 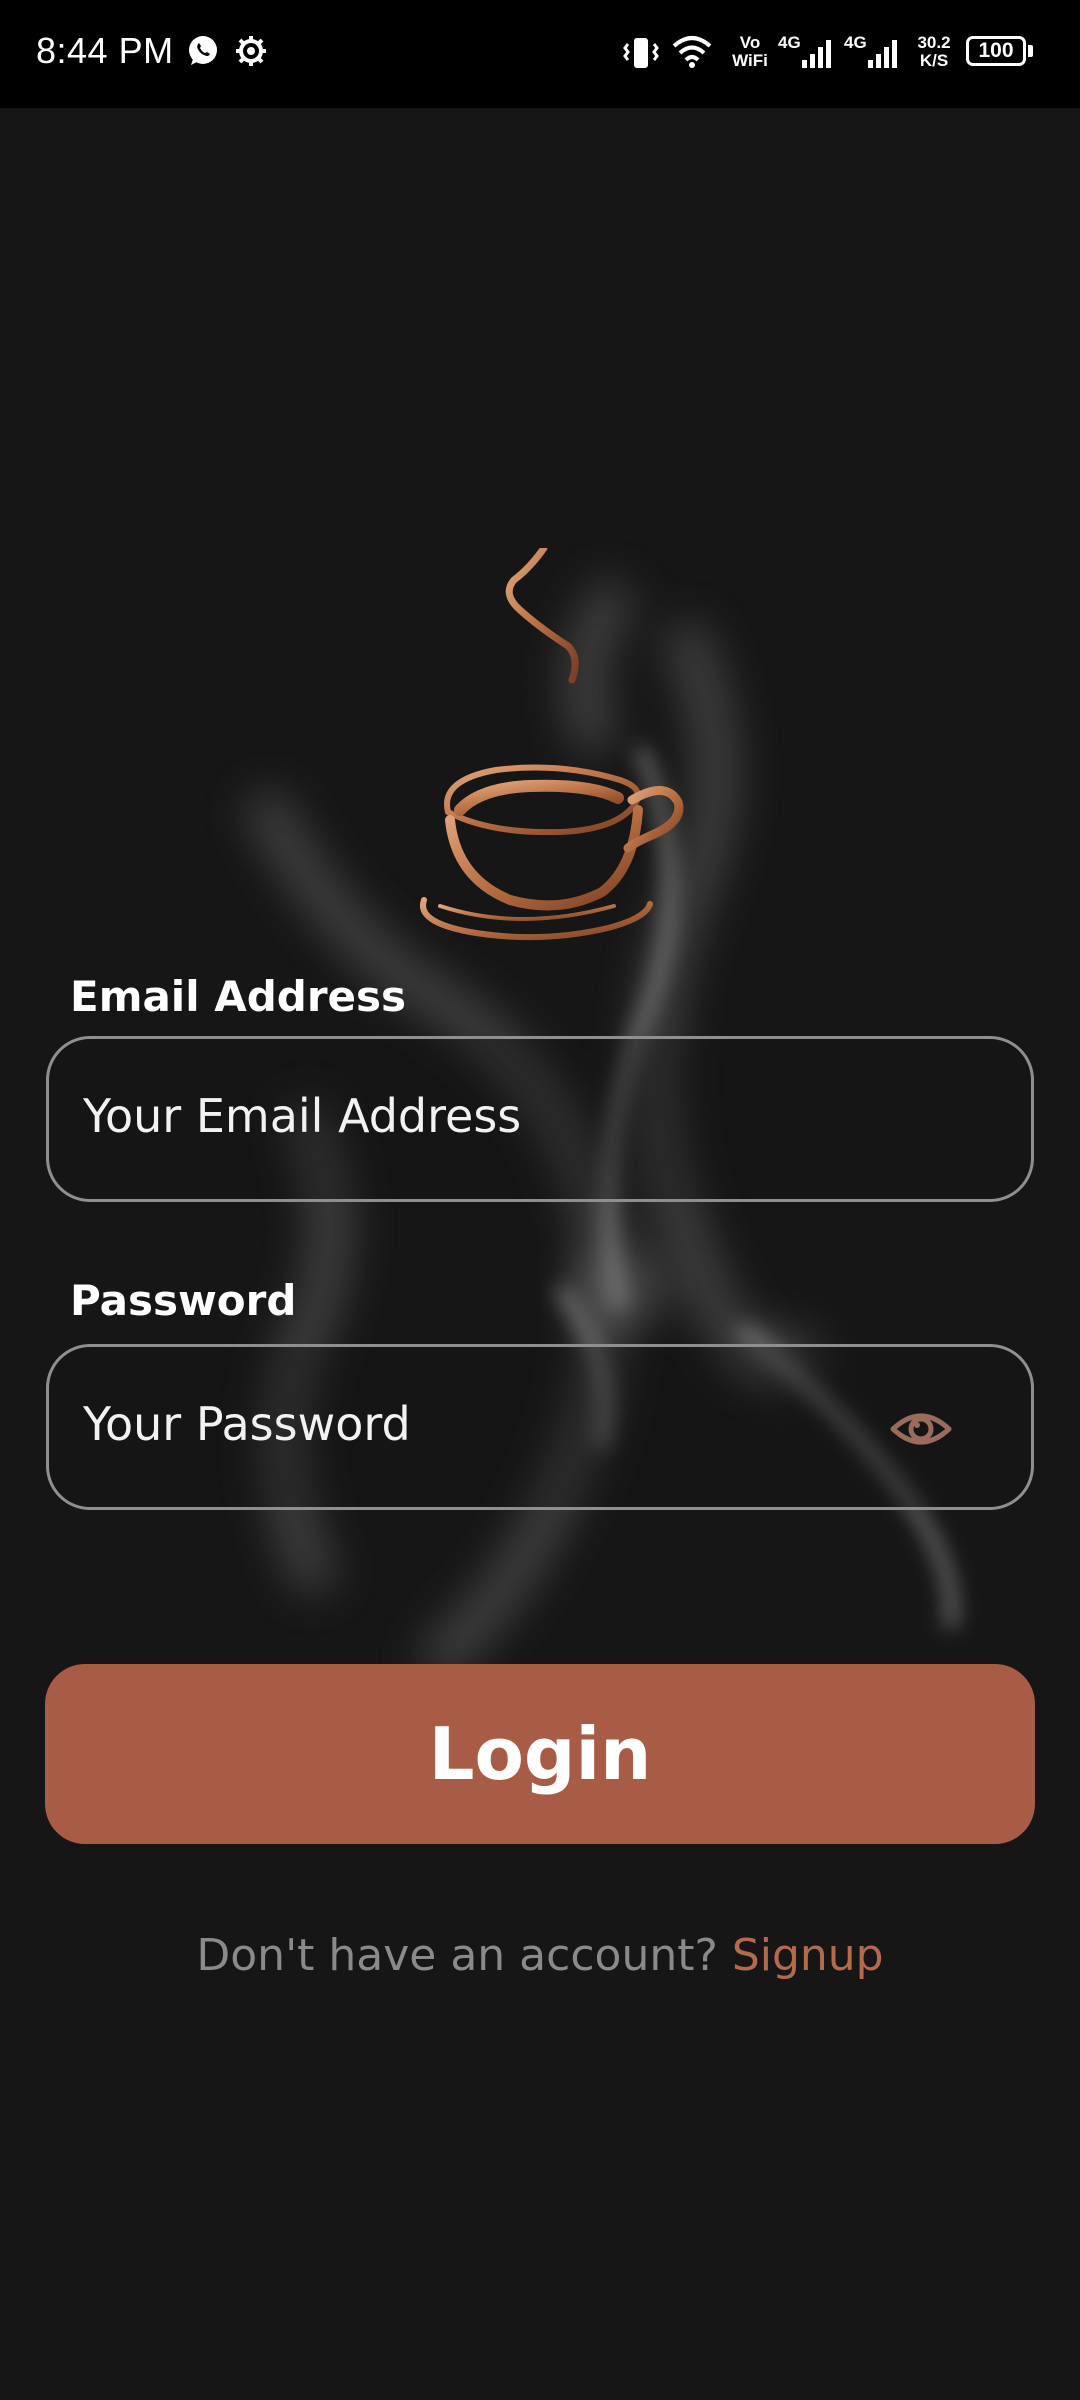 I want to click on settings-gear-icon, so click(x=251, y=53).